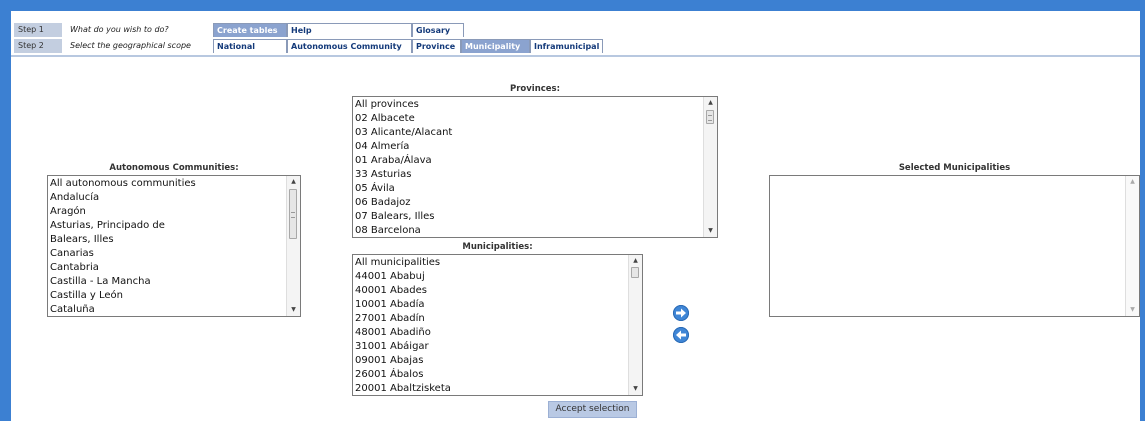 The image size is (1145, 421). I want to click on list-item: Balears, Illes, so click(168, 240).